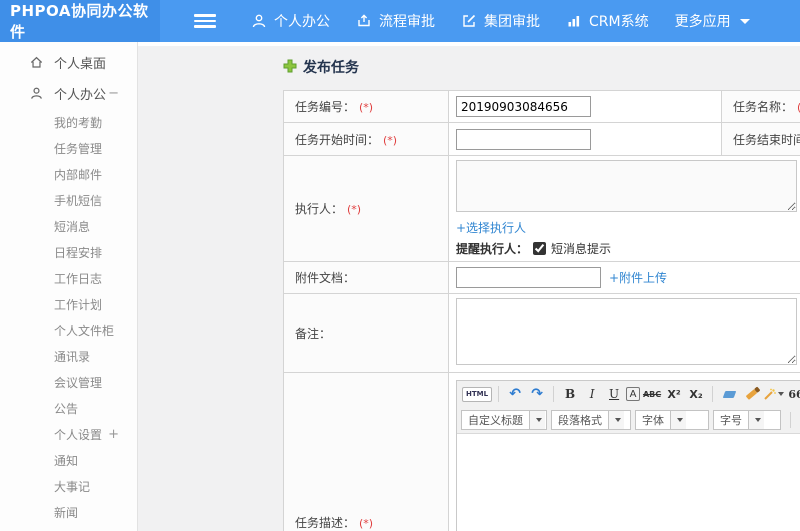 Image resolution: width=800 pixels, height=531 pixels. What do you see at coordinates (364, 21) in the screenshot?
I see `flow-approval-icon` at bounding box center [364, 21].